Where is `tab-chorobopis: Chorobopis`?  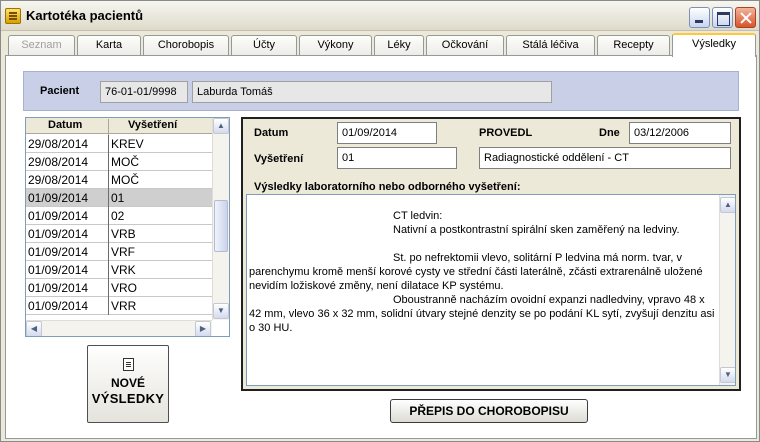 tab-chorobopis: Chorobopis is located at coordinates (186, 45).